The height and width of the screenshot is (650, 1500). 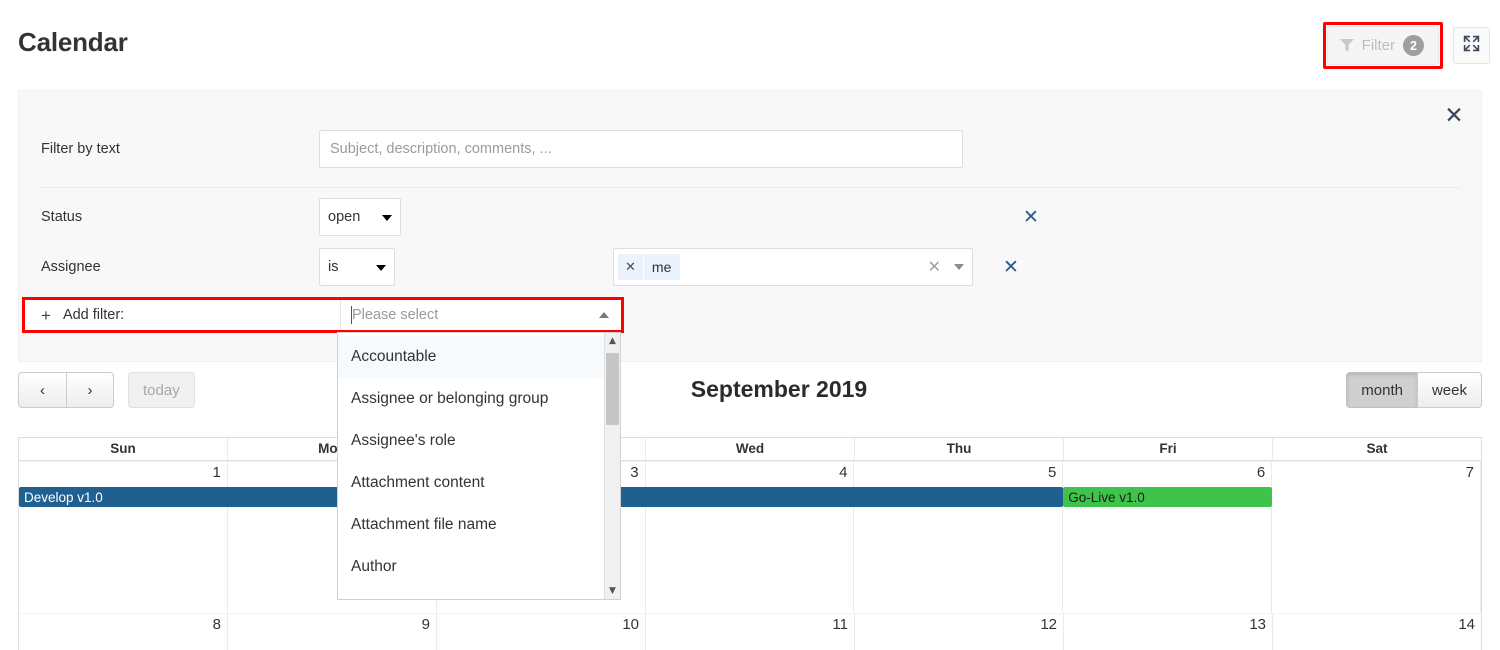 I want to click on page-title: Calendar, so click(x=73, y=42).